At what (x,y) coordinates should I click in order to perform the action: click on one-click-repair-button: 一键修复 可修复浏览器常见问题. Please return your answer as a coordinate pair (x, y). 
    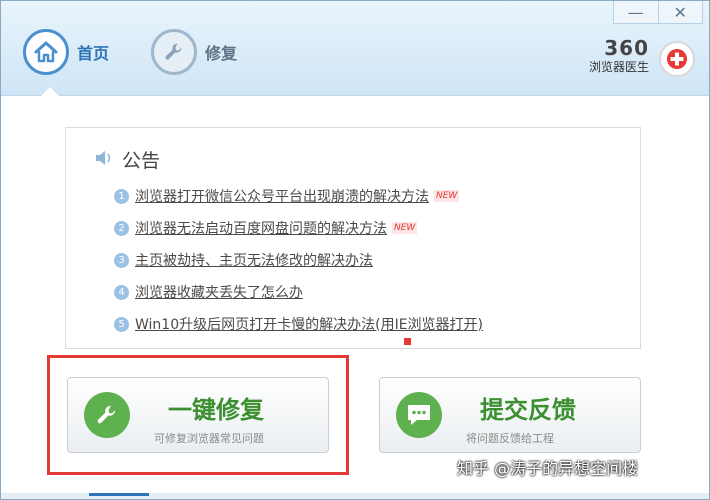
    Looking at the image, I should click on (198, 415).